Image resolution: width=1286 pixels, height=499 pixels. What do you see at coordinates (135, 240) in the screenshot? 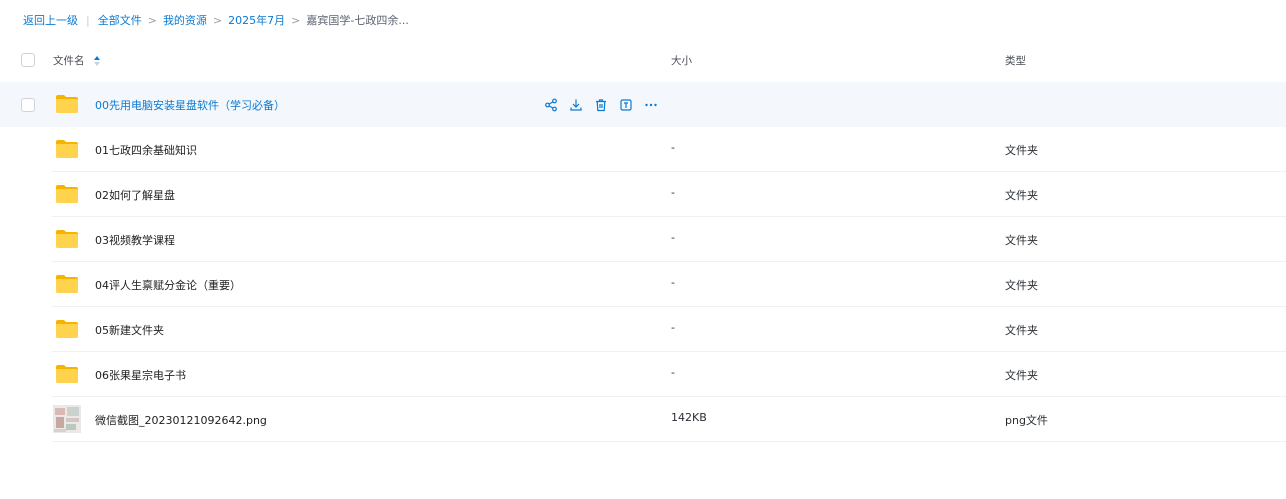
I see `file-name: 03视频教学课程` at bounding box center [135, 240].